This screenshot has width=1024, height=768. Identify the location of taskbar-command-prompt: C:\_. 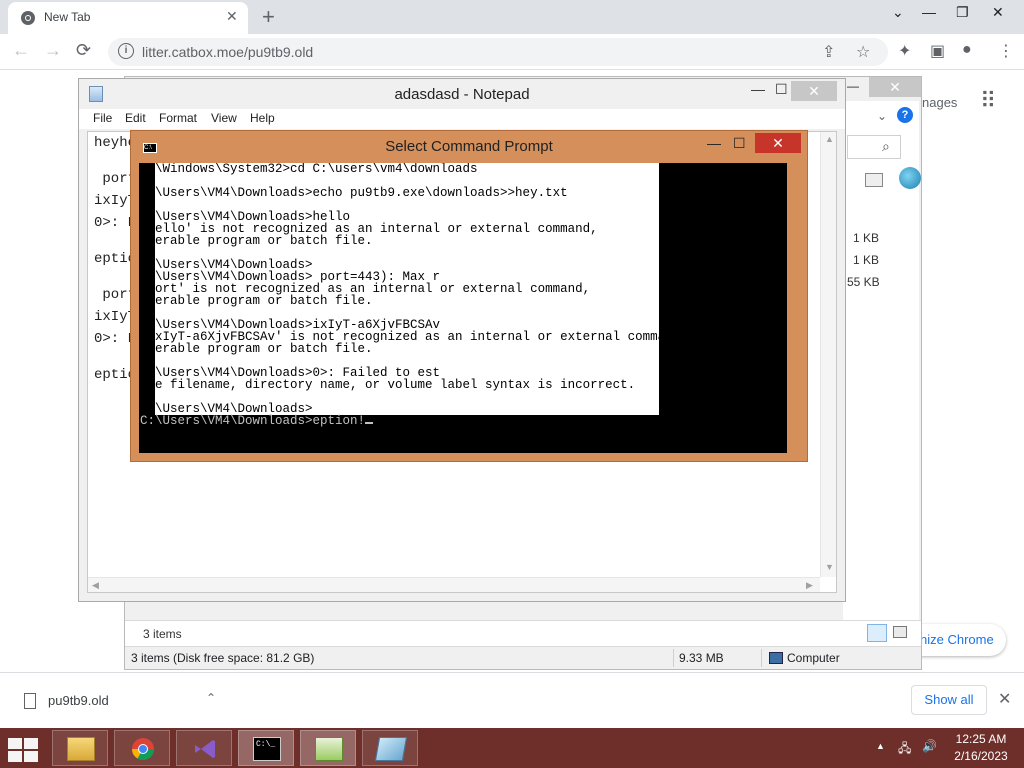
(266, 748).